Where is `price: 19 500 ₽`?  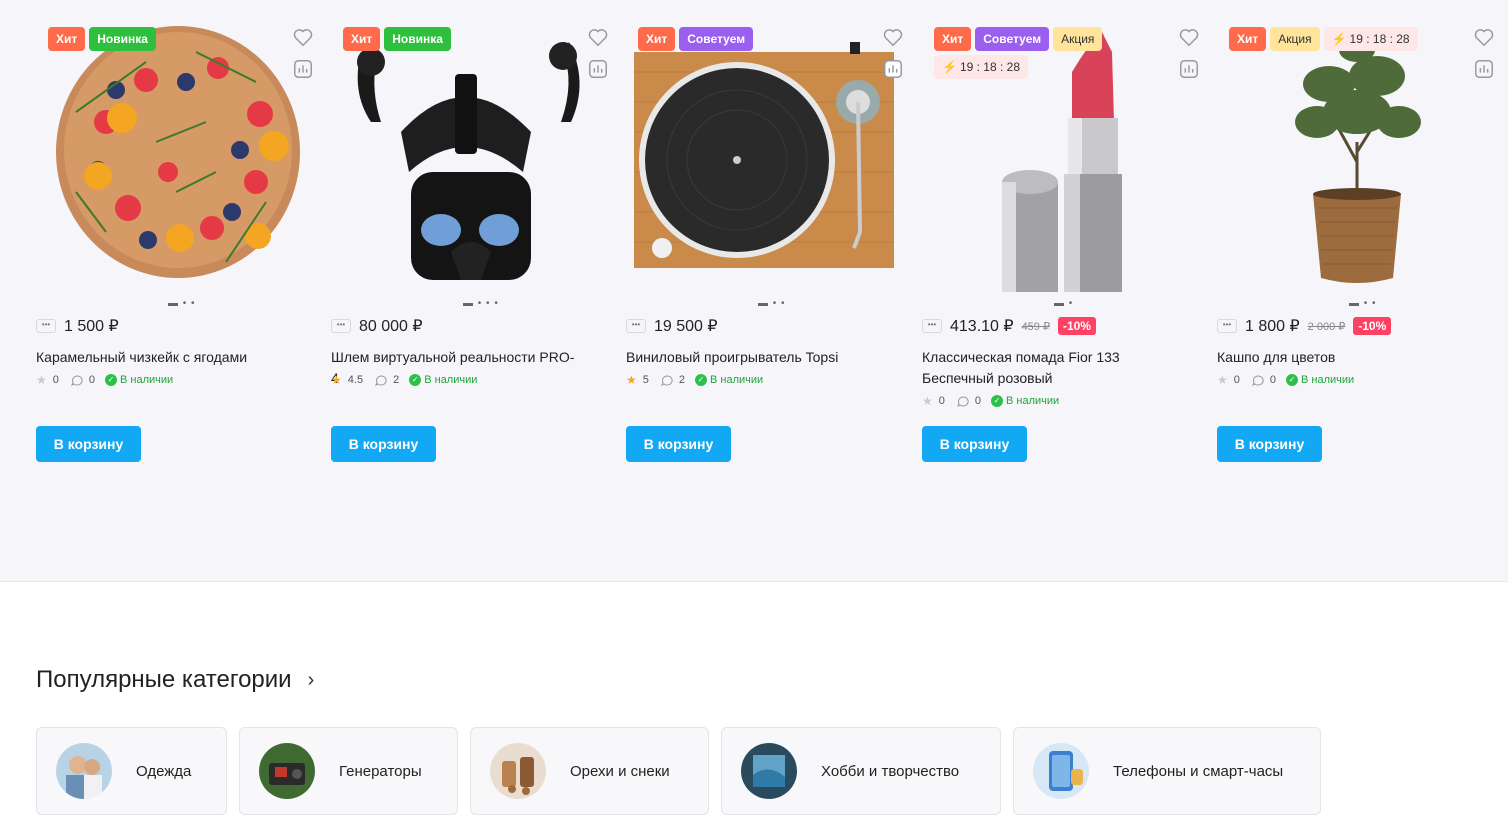
price: 19 500 ₽ is located at coordinates (686, 326).